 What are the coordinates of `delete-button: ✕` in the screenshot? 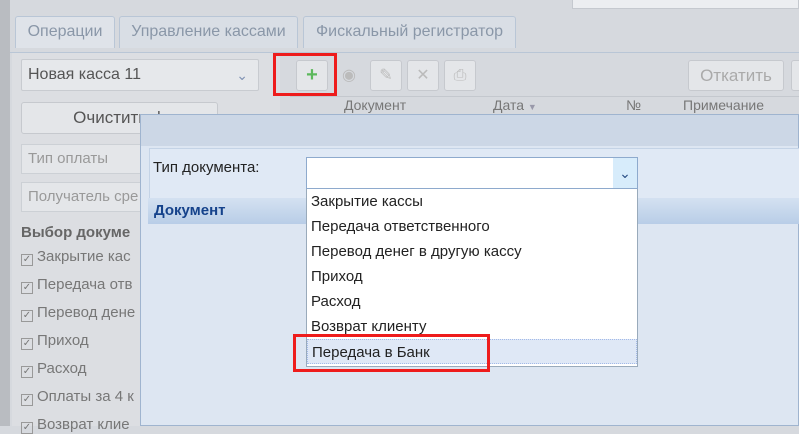 It's located at (423, 75).